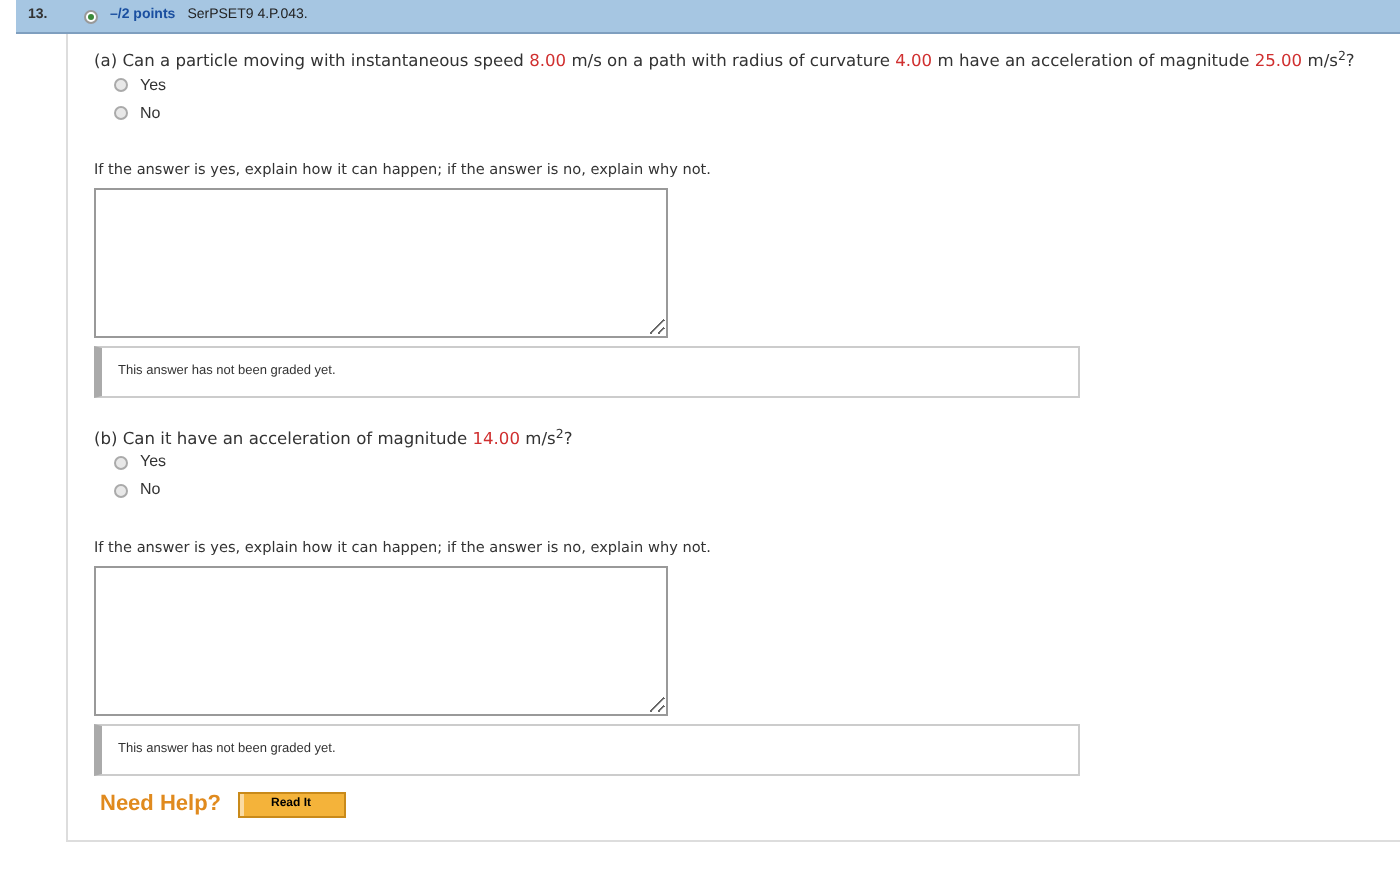 Image resolution: width=1400 pixels, height=882 pixels. I want to click on question-text: (b) Can it have an acceleration of magnitude 14.00 m/s$^{2}$?, so click(334, 437).